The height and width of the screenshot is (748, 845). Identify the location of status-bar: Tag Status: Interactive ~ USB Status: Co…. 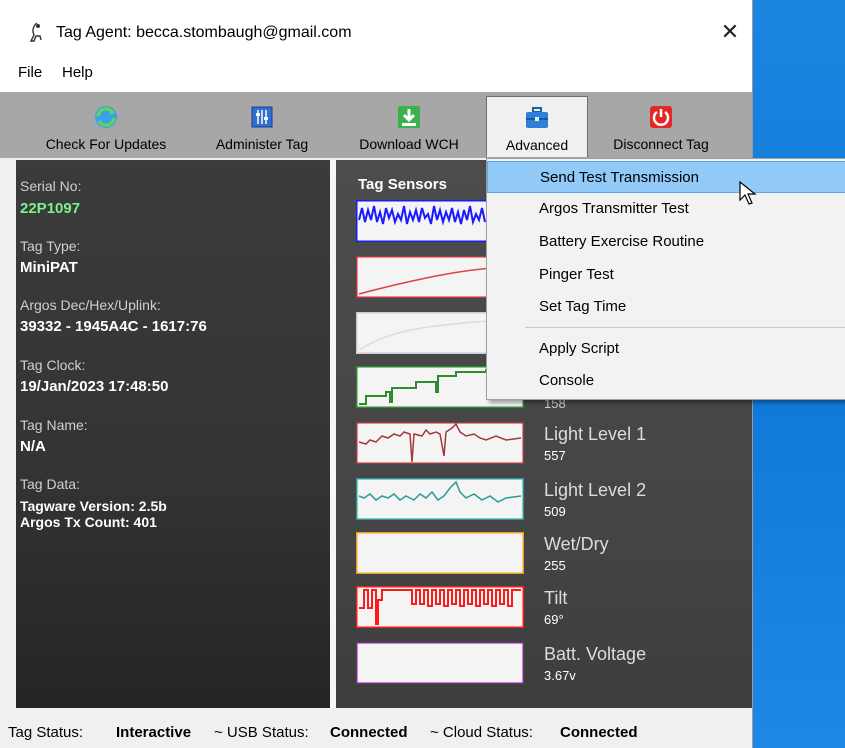
(376, 730).